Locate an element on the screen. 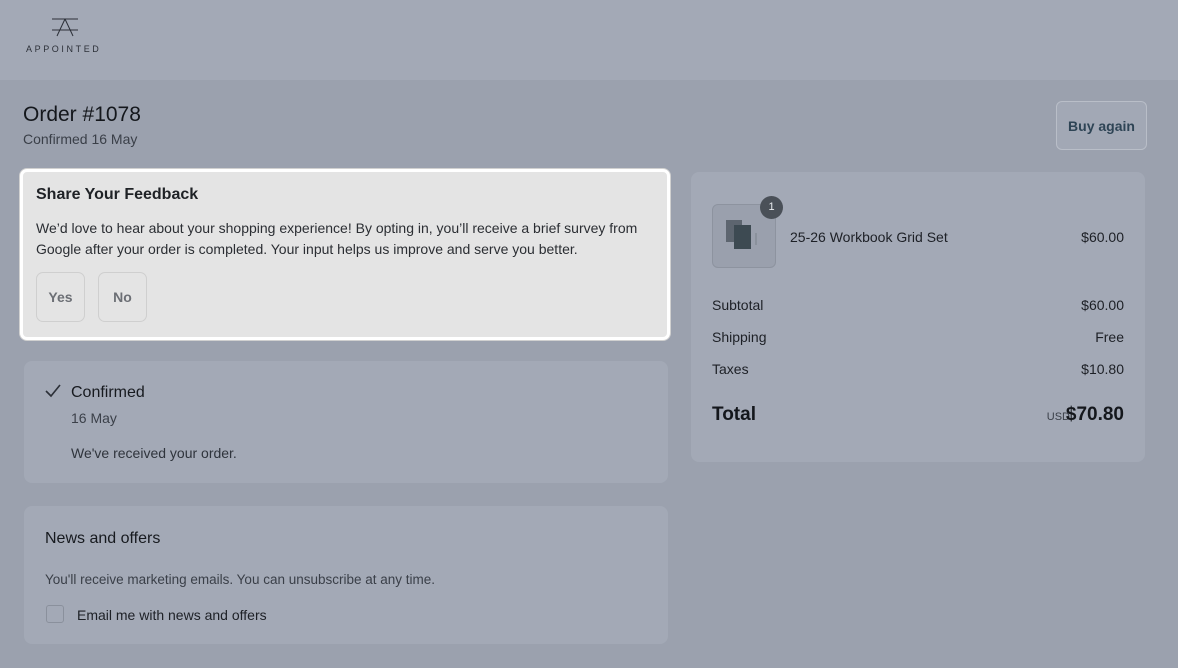 The image size is (1178, 668). brand-logo: APPOINTED is located at coordinates (68, 37).